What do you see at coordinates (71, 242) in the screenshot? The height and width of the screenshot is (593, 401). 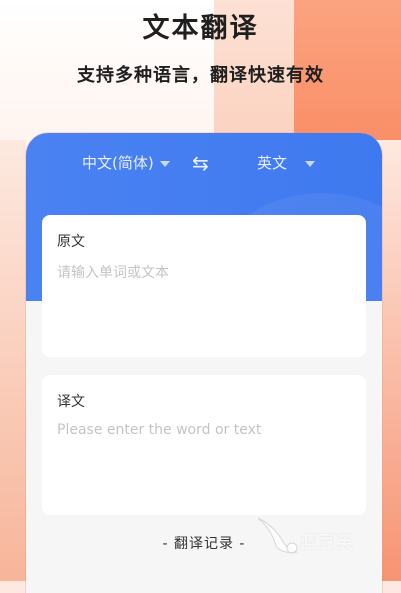 I see `source-card-title: 原文` at bounding box center [71, 242].